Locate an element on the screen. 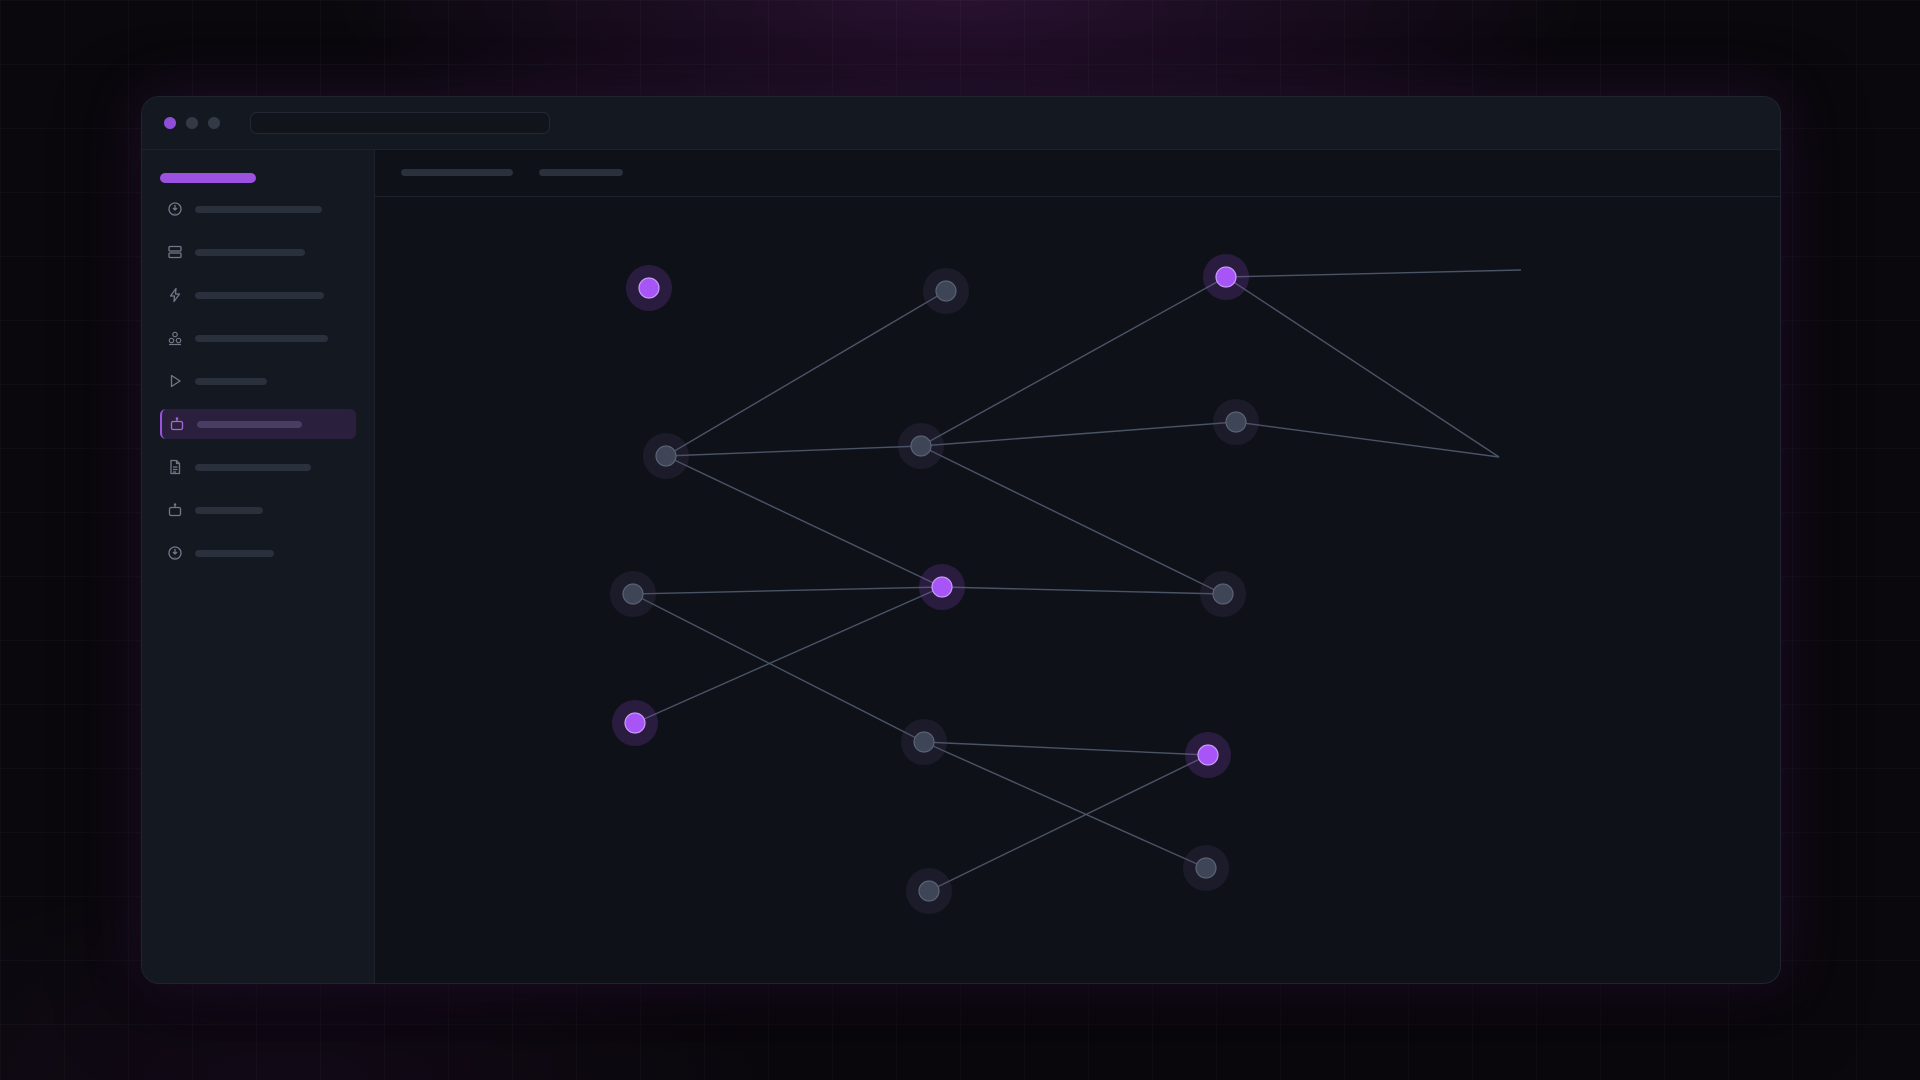 This screenshot has width=1920, height=1080. graph-edge-n7-n11 is located at coordinates (778, 668).